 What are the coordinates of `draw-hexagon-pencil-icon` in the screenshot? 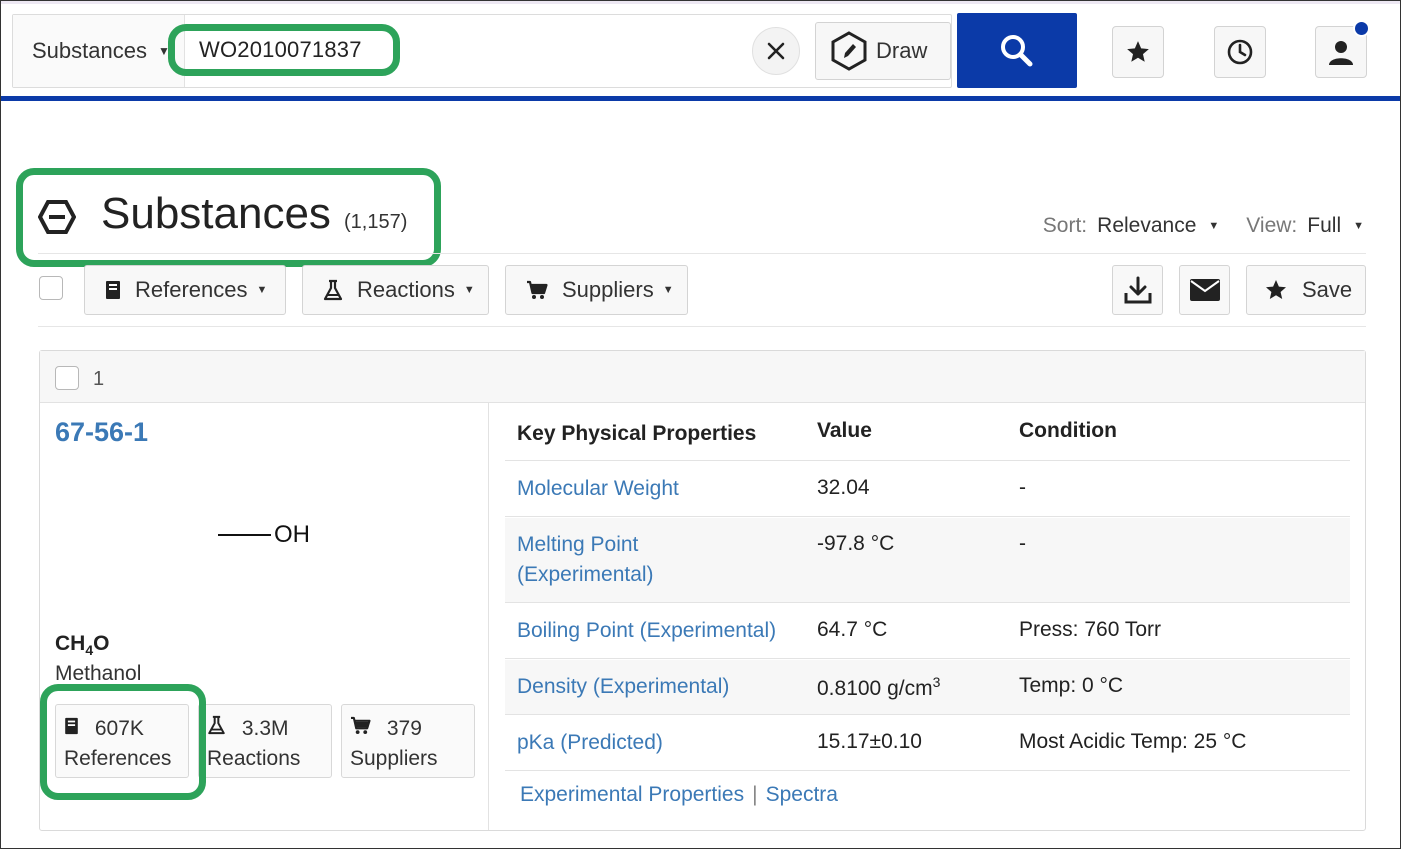 It's located at (849, 51).